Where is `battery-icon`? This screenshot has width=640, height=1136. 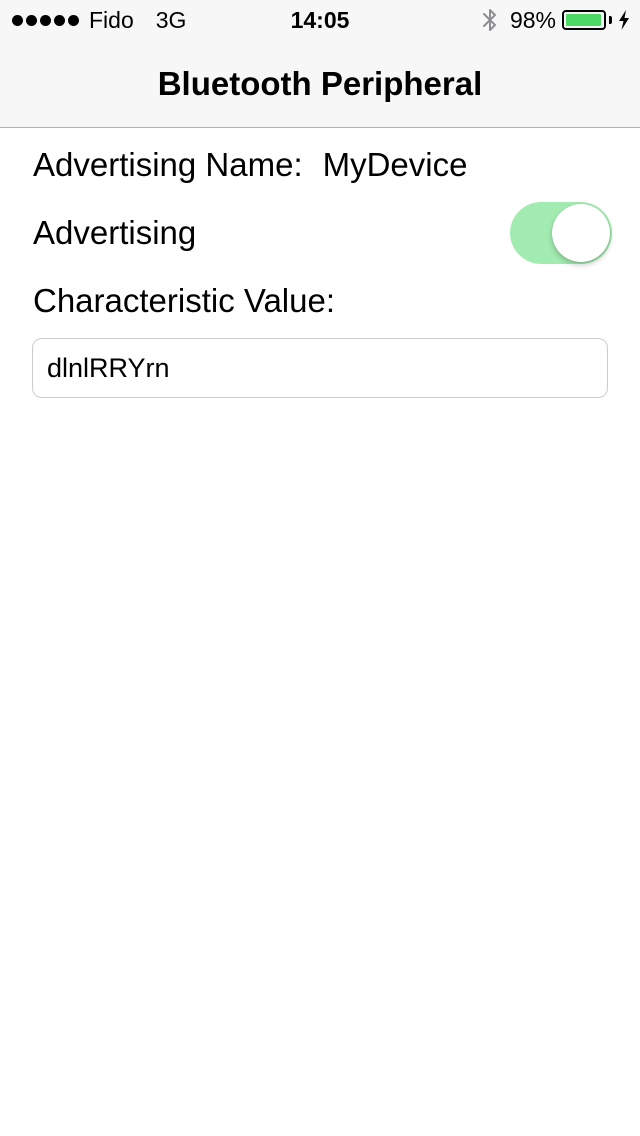
battery-icon is located at coordinates (584, 20).